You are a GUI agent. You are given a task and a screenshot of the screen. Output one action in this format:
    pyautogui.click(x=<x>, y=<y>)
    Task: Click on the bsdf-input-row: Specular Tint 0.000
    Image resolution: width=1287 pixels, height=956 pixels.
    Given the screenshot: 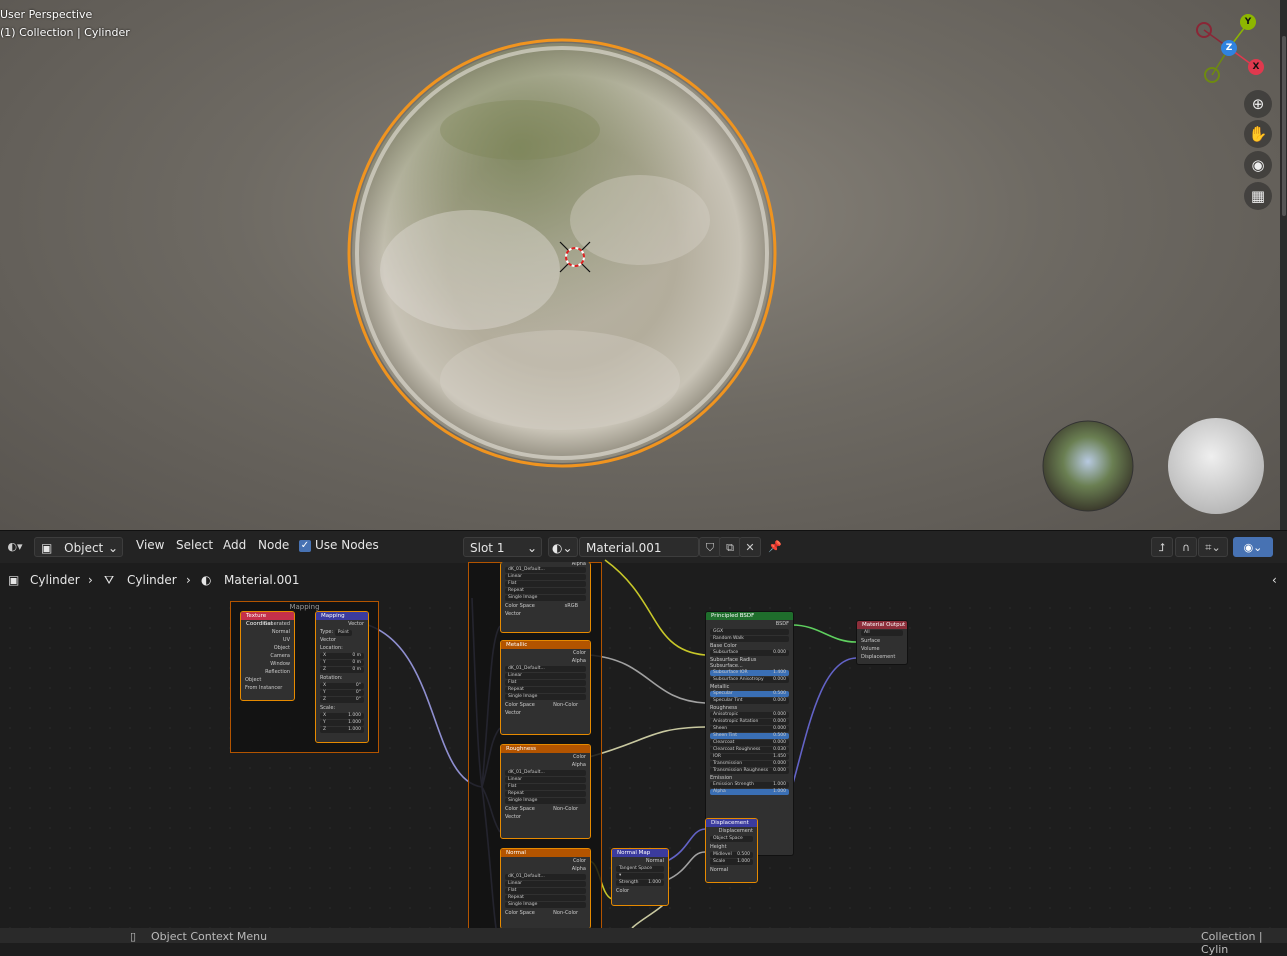 What is the action you would take?
    pyautogui.click(x=749, y=701)
    